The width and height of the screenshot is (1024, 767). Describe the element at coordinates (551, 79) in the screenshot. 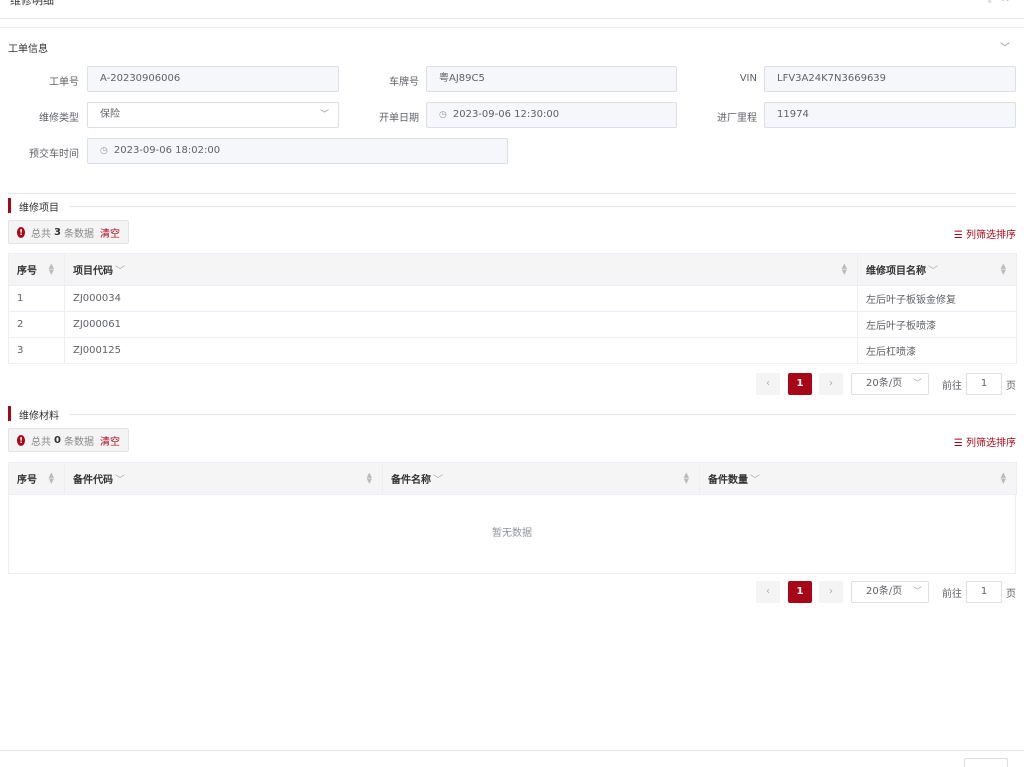

I see `plate-no-field: 粤AJ89C5` at that location.